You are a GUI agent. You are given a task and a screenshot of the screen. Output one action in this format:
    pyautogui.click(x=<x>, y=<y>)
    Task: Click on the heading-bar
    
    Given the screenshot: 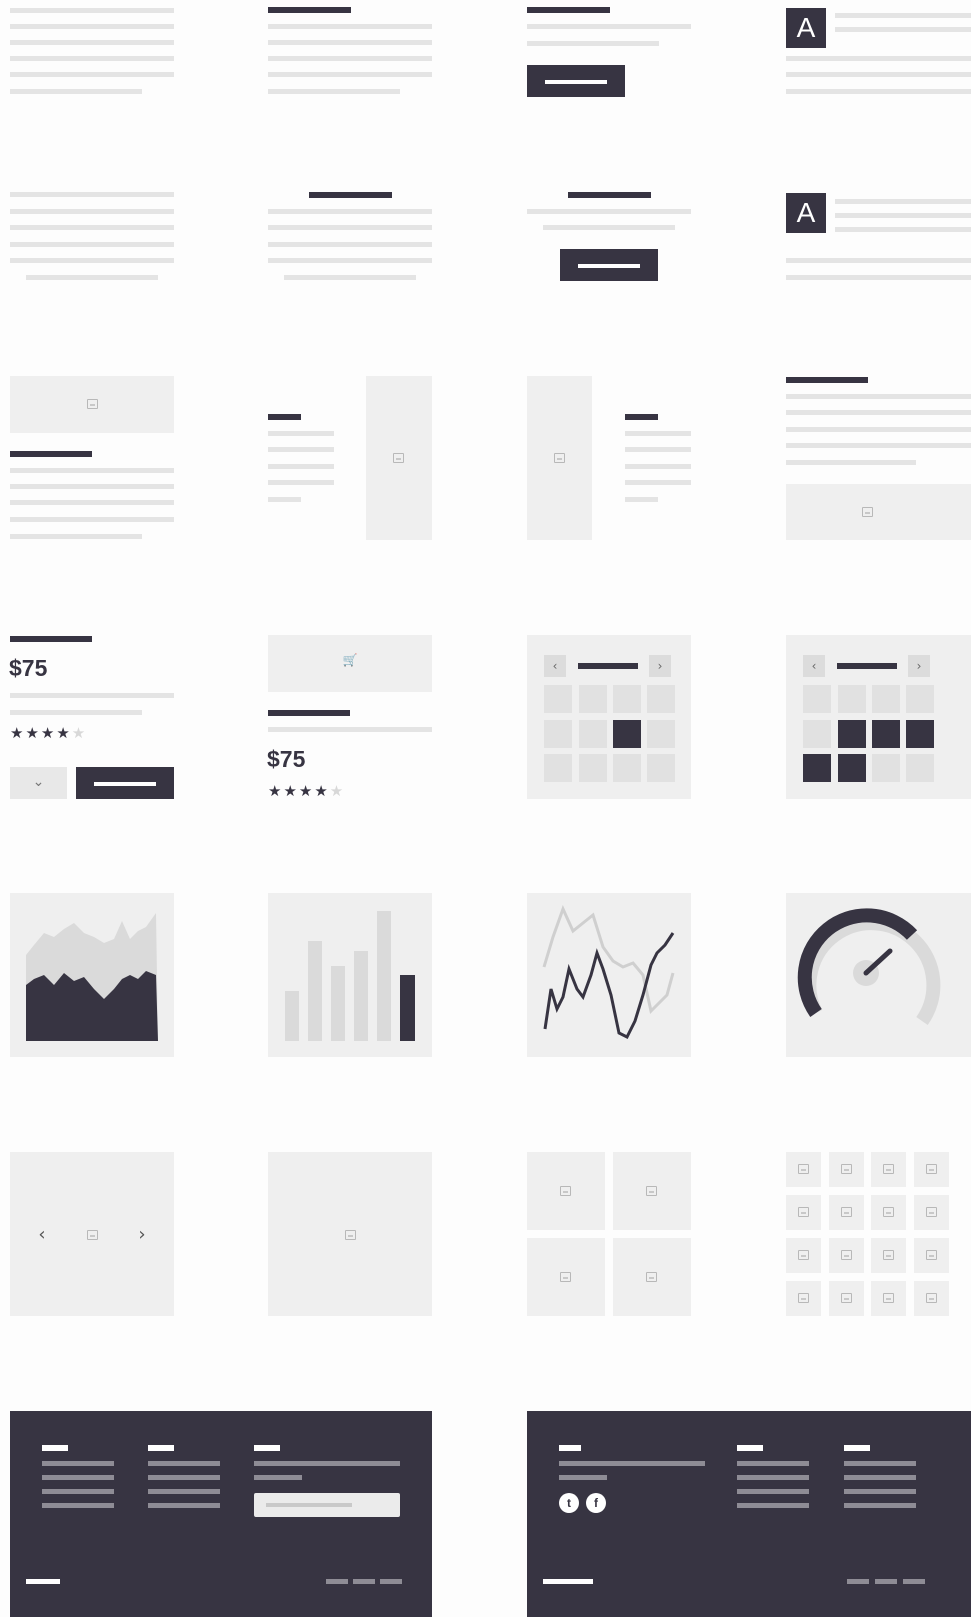 What is the action you would take?
    pyautogui.click(x=827, y=380)
    